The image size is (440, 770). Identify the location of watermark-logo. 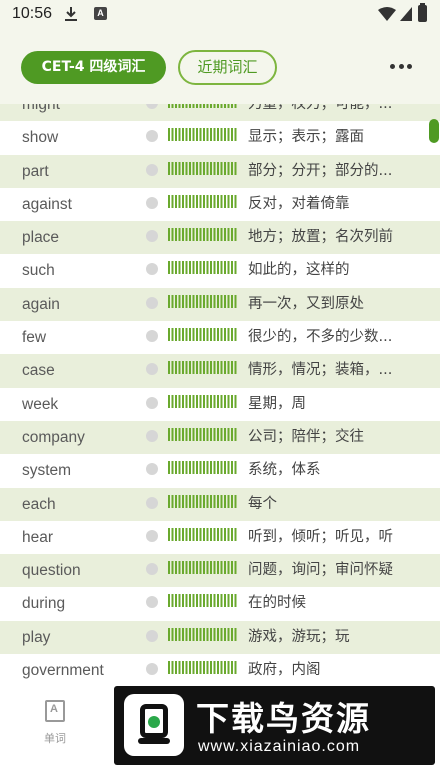
(154, 725).